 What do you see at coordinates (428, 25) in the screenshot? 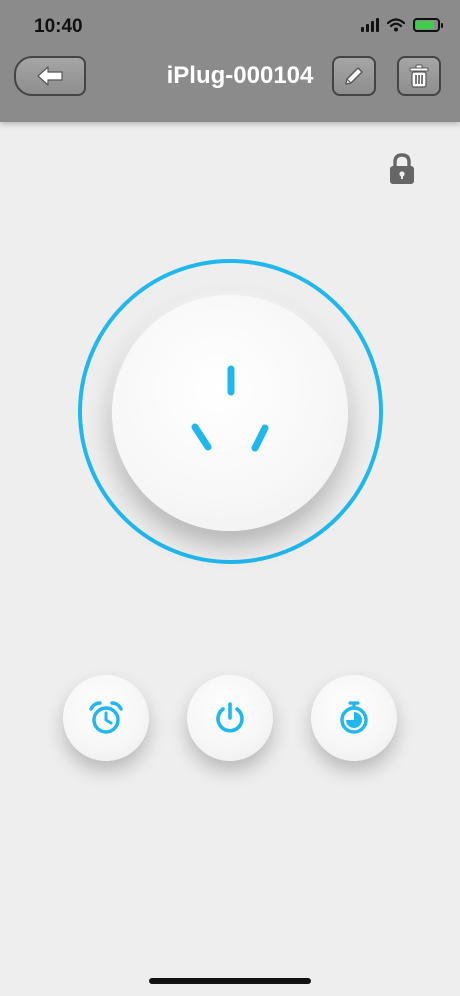
I see `battery-icon` at bounding box center [428, 25].